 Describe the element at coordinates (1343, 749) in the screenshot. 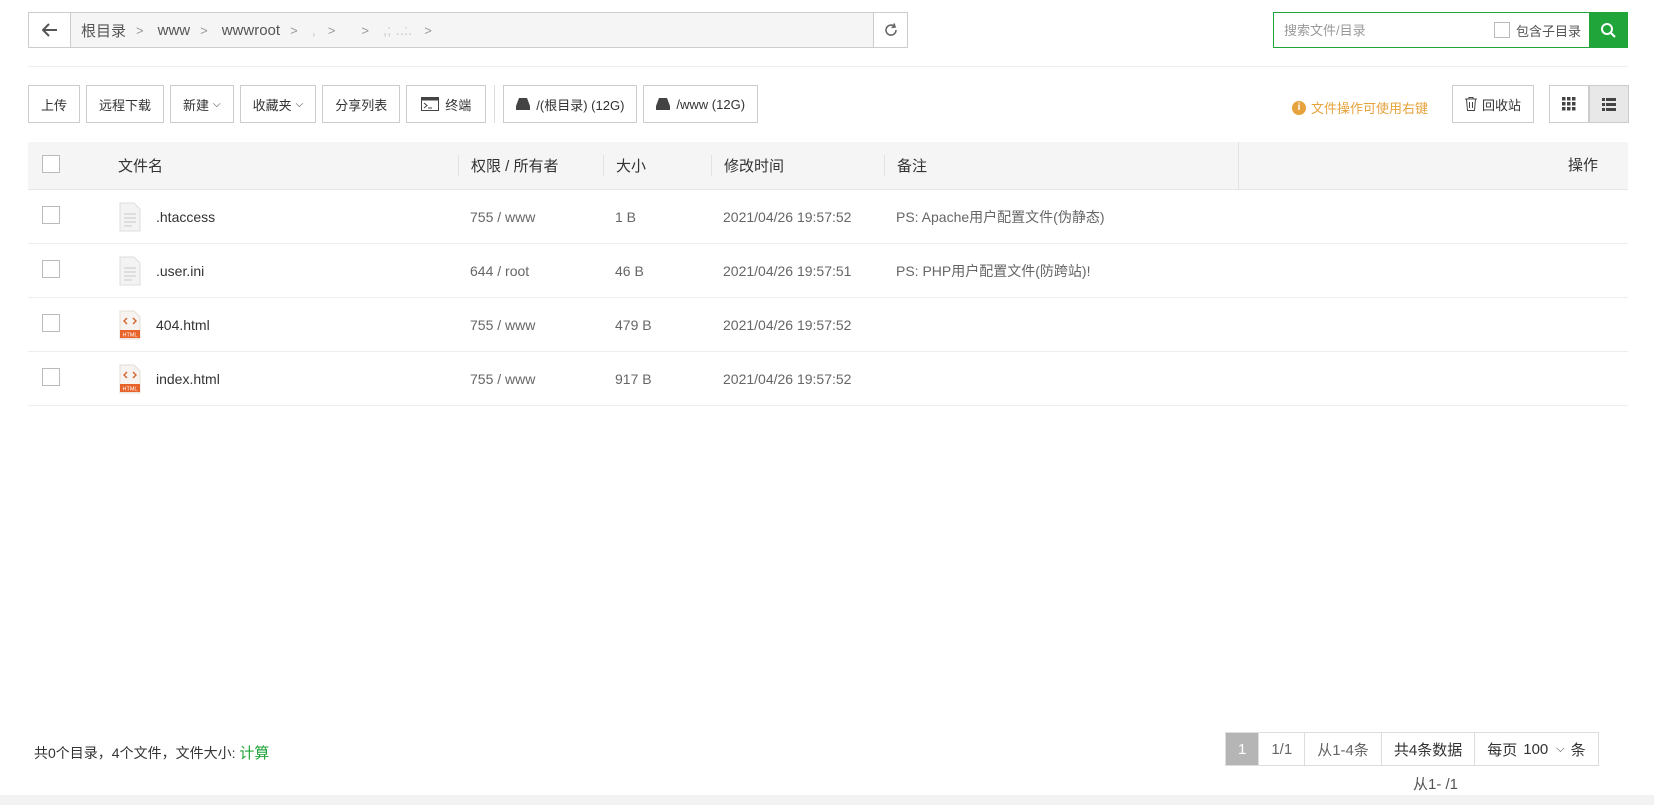

I see `page-range: 从1-4条` at that location.